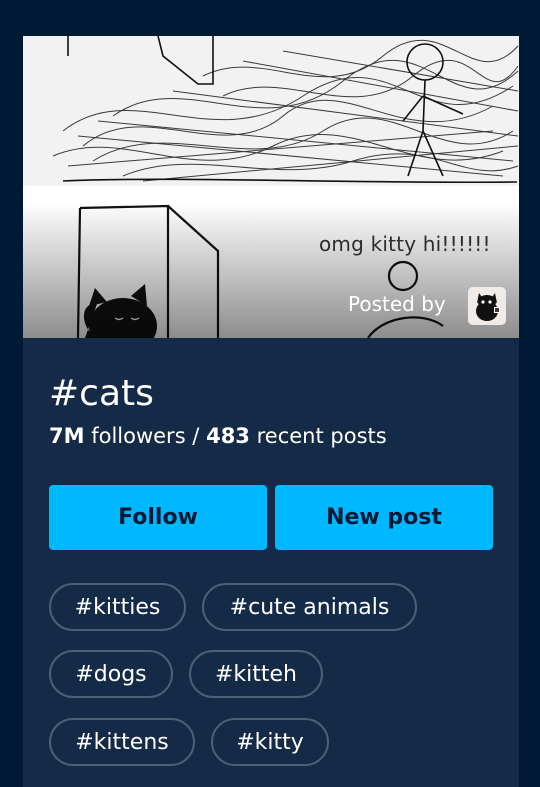 The height and width of the screenshot is (787, 540). What do you see at coordinates (256, 674) in the screenshot?
I see `related-tag-kitteh: #kitteh` at bounding box center [256, 674].